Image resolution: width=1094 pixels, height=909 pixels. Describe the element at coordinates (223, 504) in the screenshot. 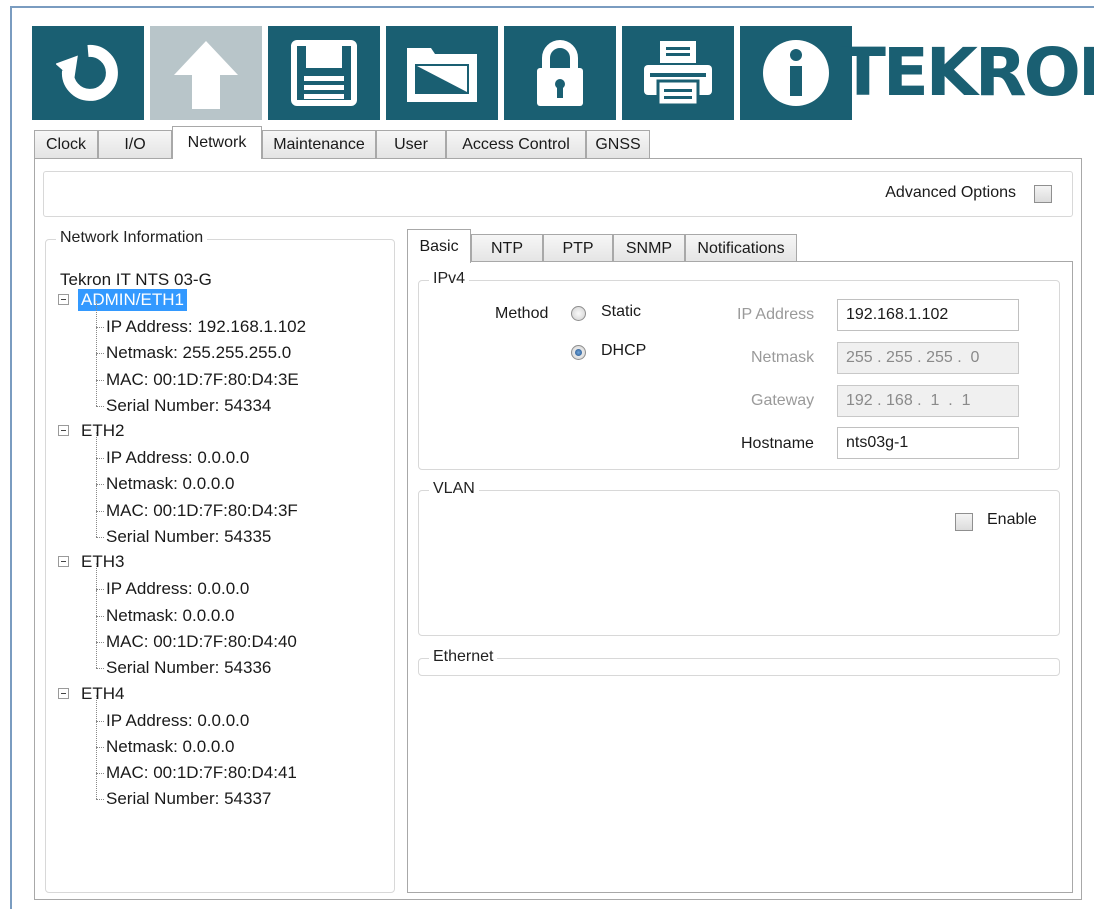

I see `tree-leaf: MAC: 00:1D:7F:80:D4:3F` at that location.